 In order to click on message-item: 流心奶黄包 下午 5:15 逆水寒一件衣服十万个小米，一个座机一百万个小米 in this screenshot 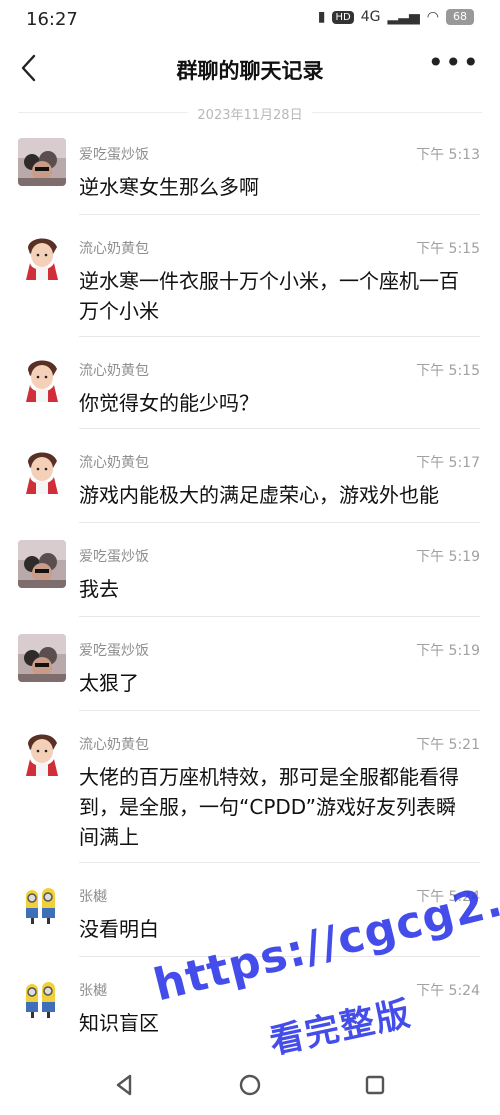, I will do `click(250, 285)`.